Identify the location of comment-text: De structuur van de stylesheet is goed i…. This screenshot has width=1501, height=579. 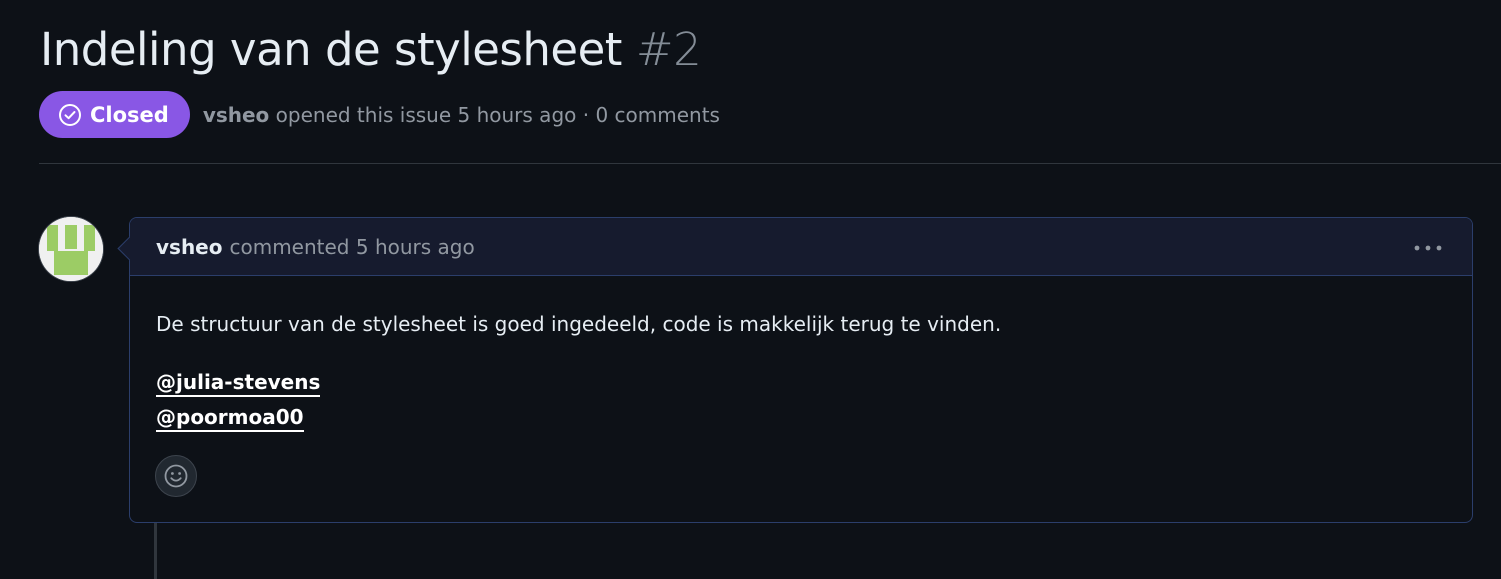
(579, 324).